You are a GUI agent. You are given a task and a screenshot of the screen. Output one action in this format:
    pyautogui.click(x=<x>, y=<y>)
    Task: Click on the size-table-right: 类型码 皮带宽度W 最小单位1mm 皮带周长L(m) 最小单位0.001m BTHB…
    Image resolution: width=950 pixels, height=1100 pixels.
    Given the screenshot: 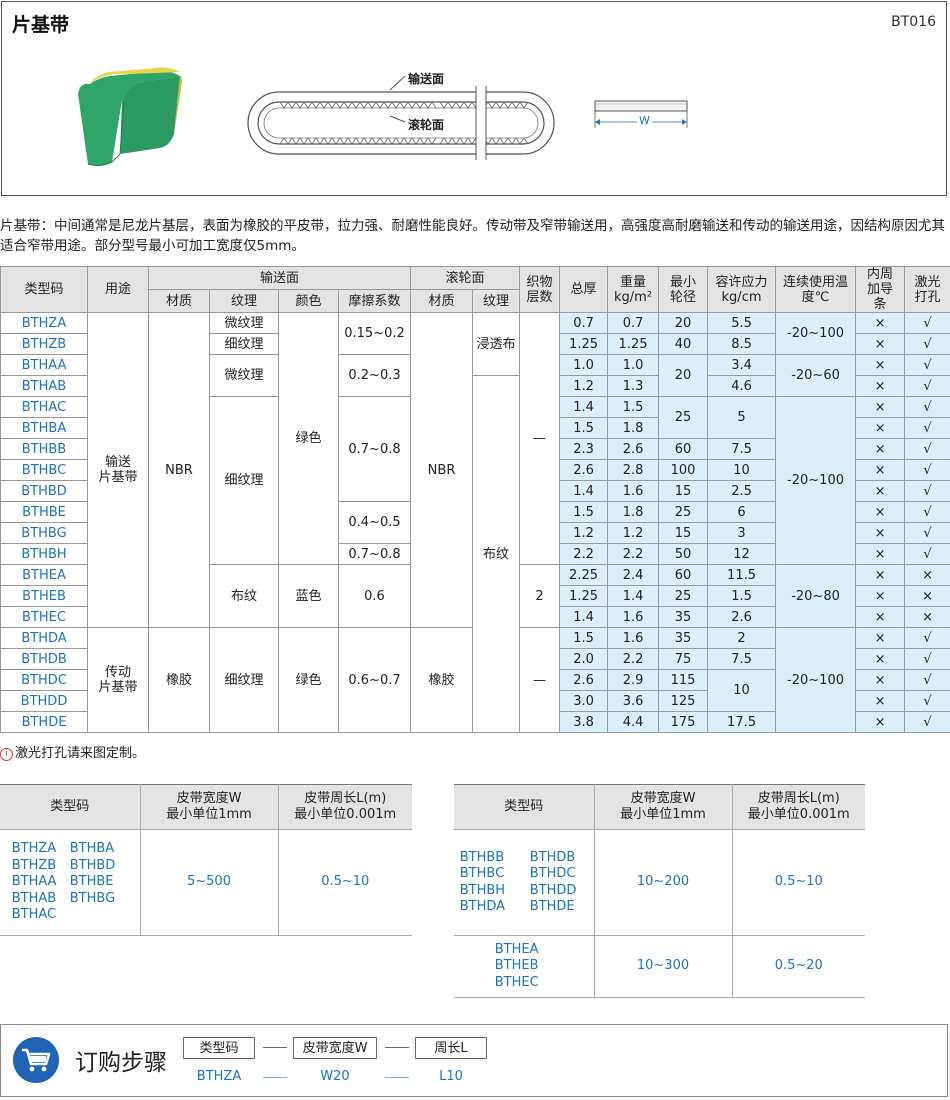 What is the action you would take?
    pyautogui.click(x=659, y=891)
    